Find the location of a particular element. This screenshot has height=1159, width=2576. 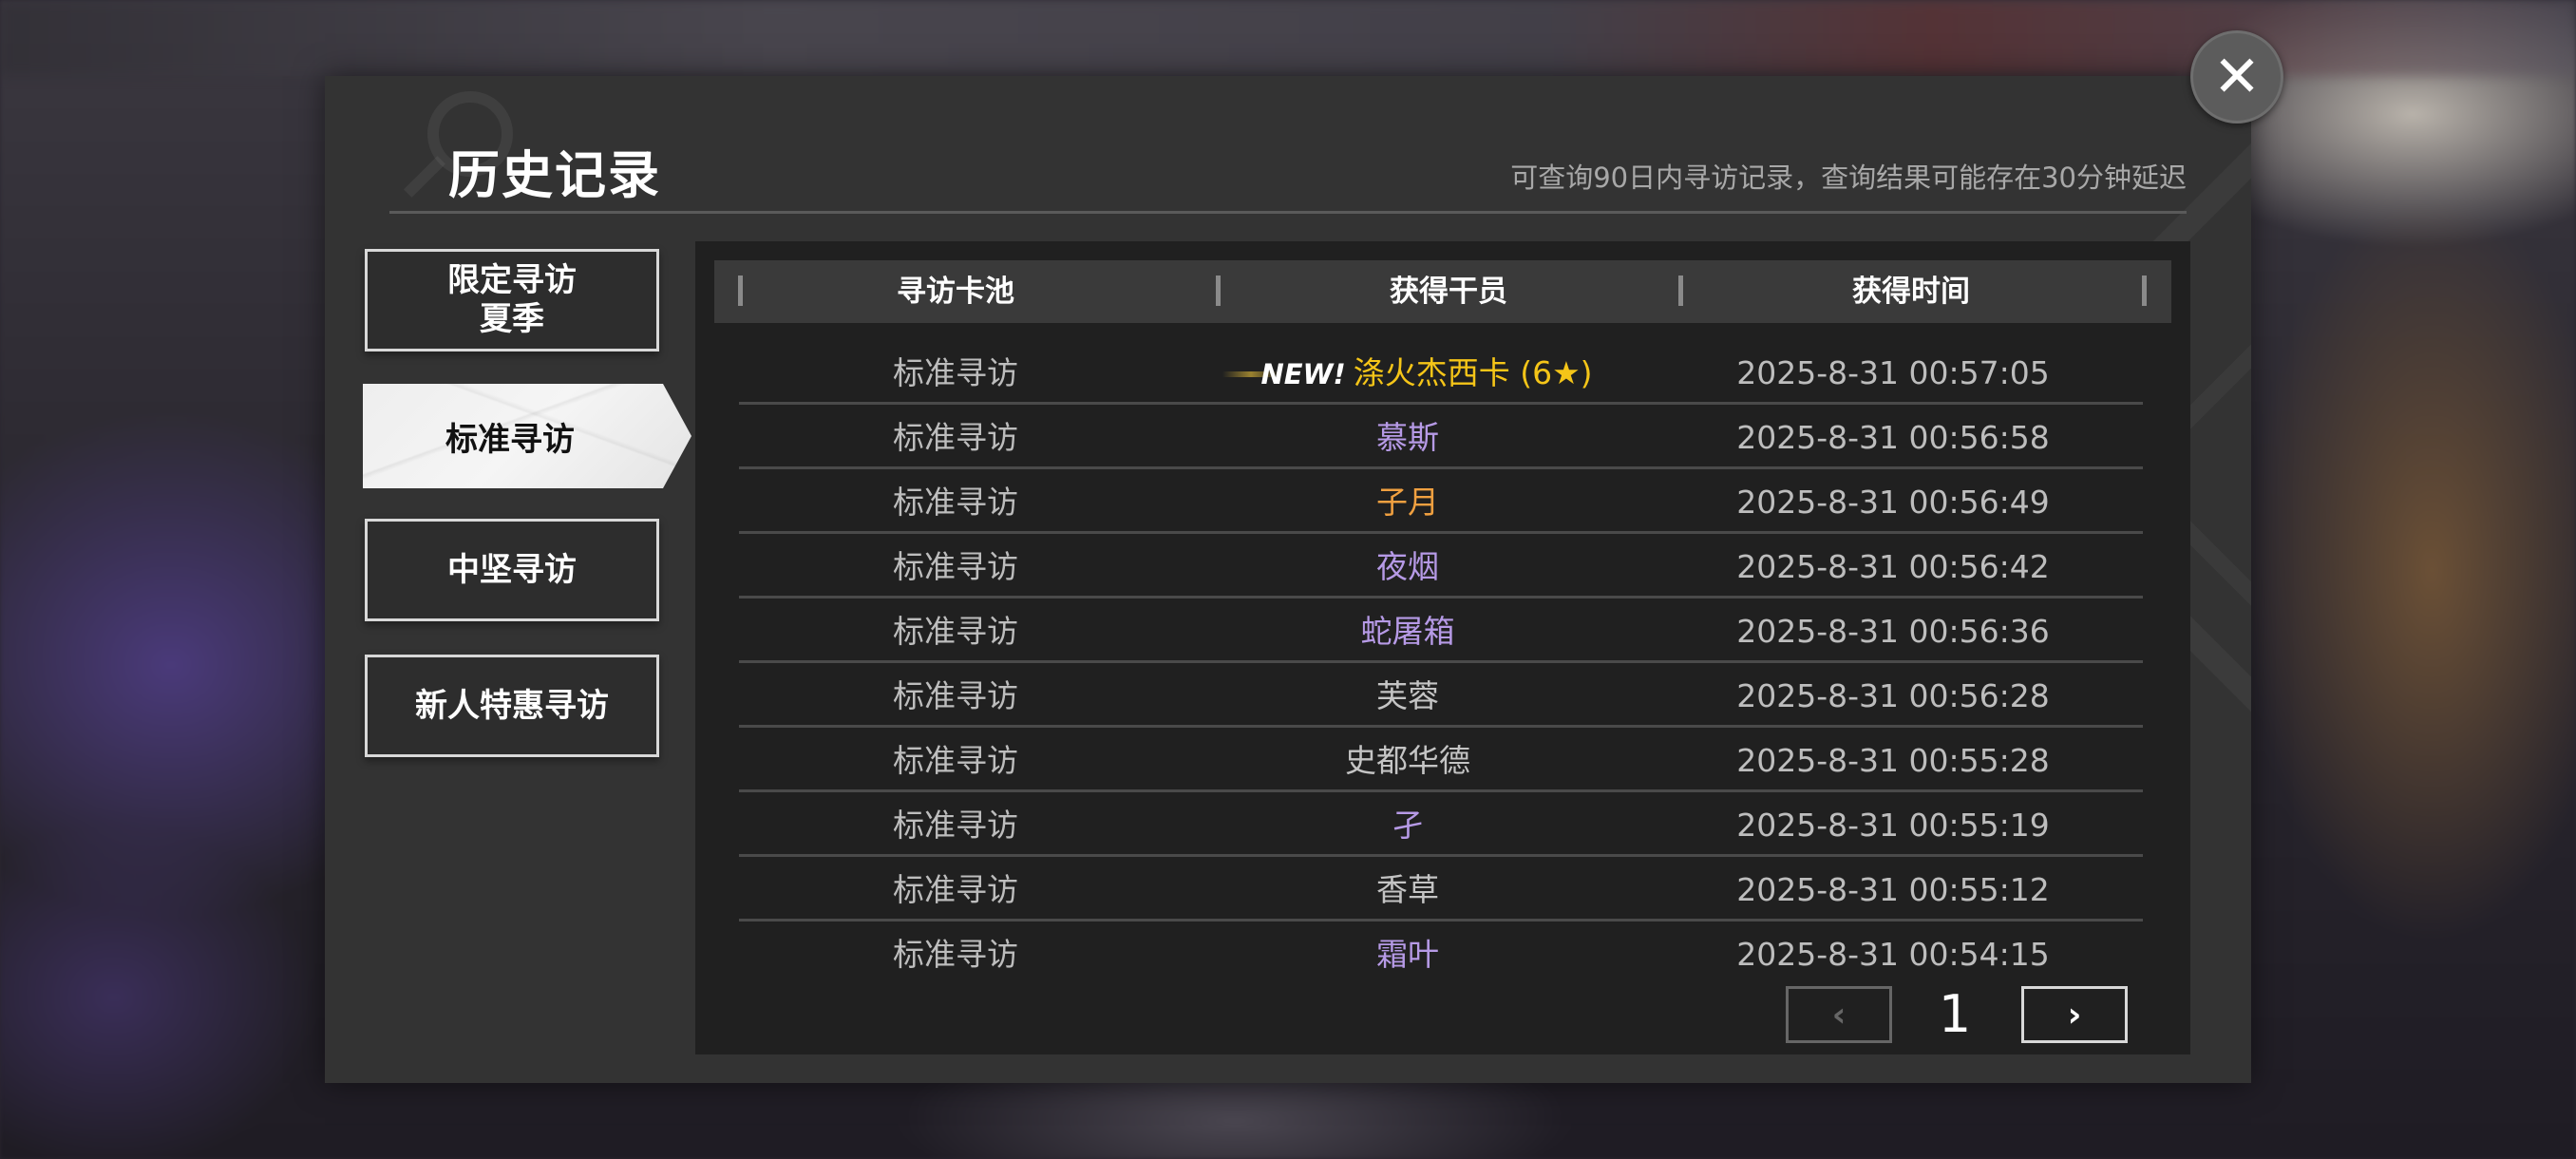

prev-page-button: ‹ is located at coordinates (1839, 1014).